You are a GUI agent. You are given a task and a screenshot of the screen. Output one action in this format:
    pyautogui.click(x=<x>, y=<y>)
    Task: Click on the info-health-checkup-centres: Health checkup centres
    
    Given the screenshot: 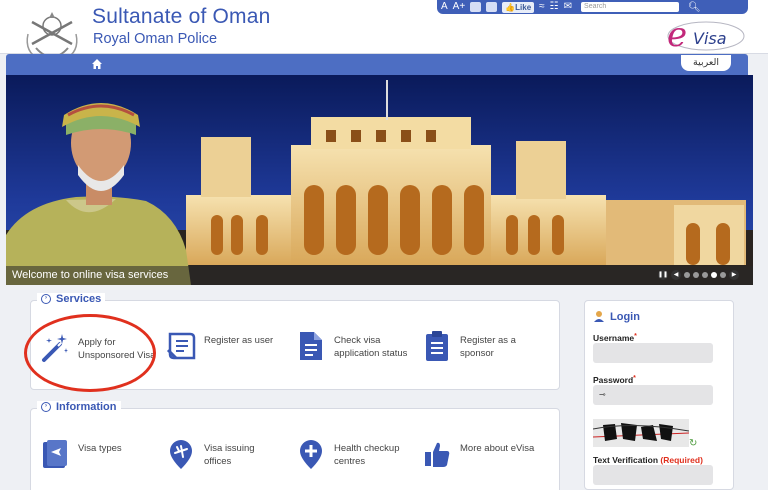 What is the action you would take?
    pyautogui.click(x=355, y=454)
    